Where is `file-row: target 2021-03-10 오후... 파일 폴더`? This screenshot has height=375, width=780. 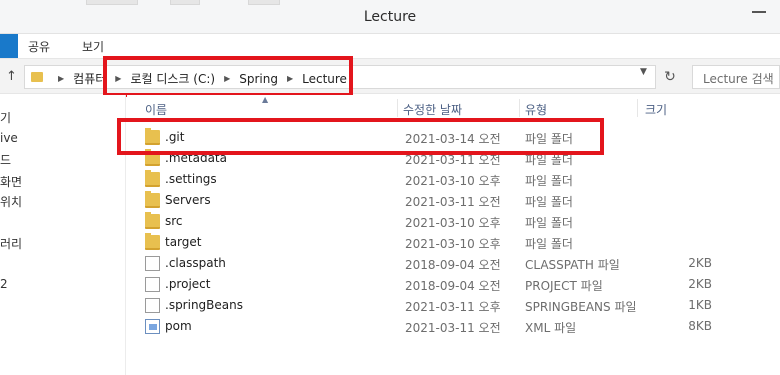
file-row: target 2021-03-10 오후... 파일 폴더 is located at coordinates (453, 242).